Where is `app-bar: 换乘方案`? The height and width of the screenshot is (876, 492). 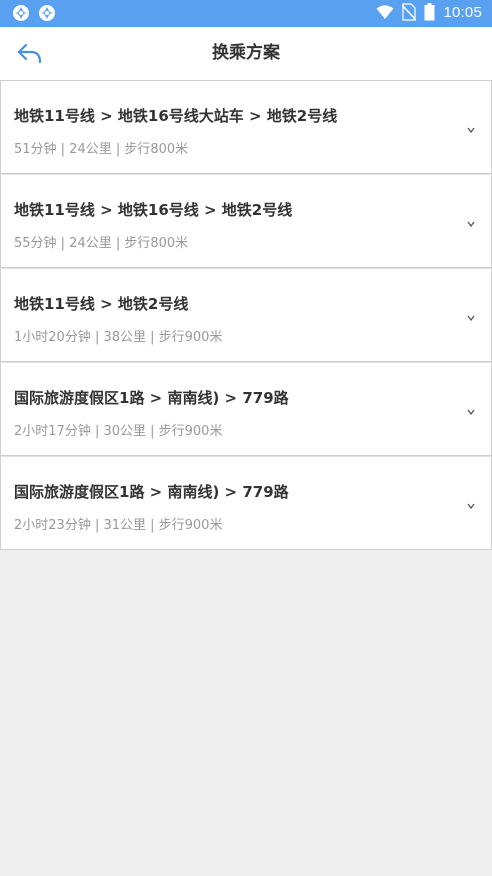
app-bar: 换乘方案 is located at coordinates (246, 54).